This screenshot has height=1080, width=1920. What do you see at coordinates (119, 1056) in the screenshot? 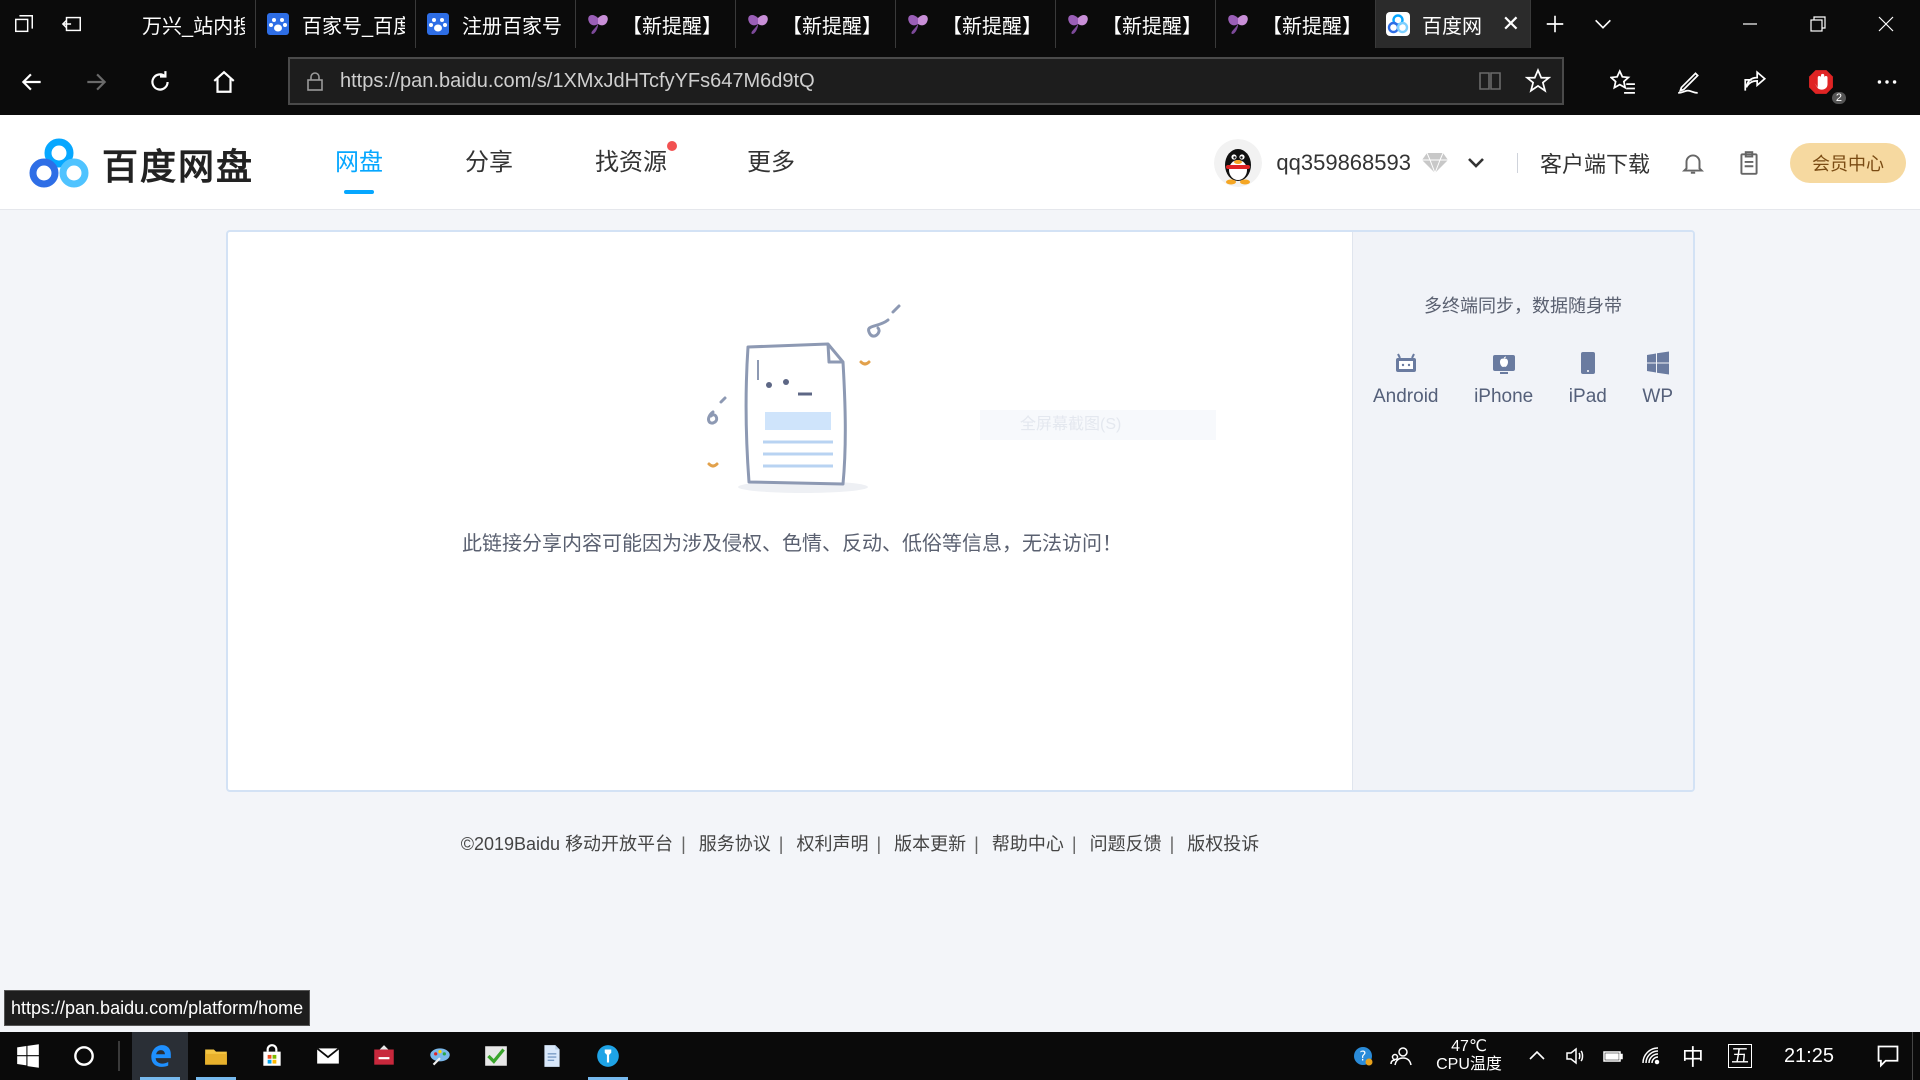
I see `taskbar-divider` at bounding box center [119, 1056].